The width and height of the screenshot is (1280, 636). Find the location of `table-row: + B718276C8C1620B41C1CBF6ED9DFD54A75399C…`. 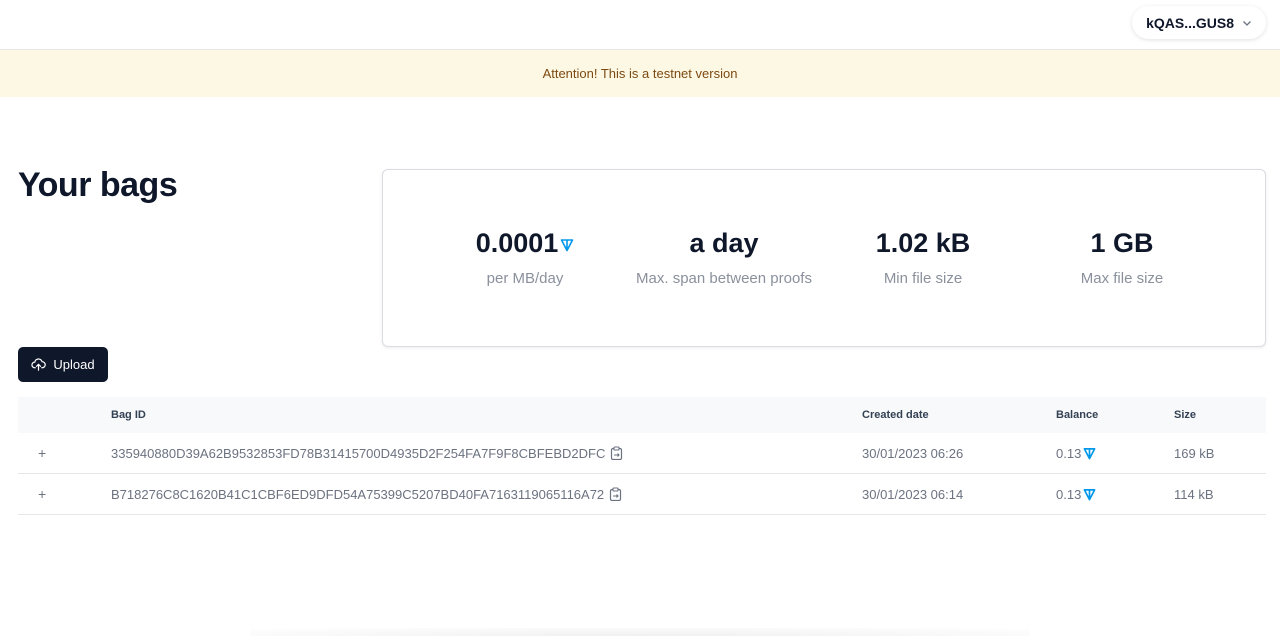

table-row: + B718276C8C1620B41C1CBF6ED9DFD54A75399C… is located at coordinates (642, 494).